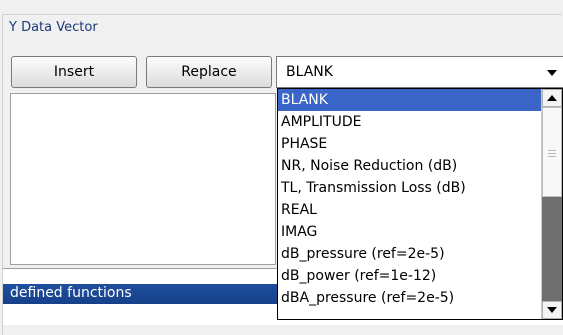  I want to click on combo-dropdown-button, so click(552, 72).